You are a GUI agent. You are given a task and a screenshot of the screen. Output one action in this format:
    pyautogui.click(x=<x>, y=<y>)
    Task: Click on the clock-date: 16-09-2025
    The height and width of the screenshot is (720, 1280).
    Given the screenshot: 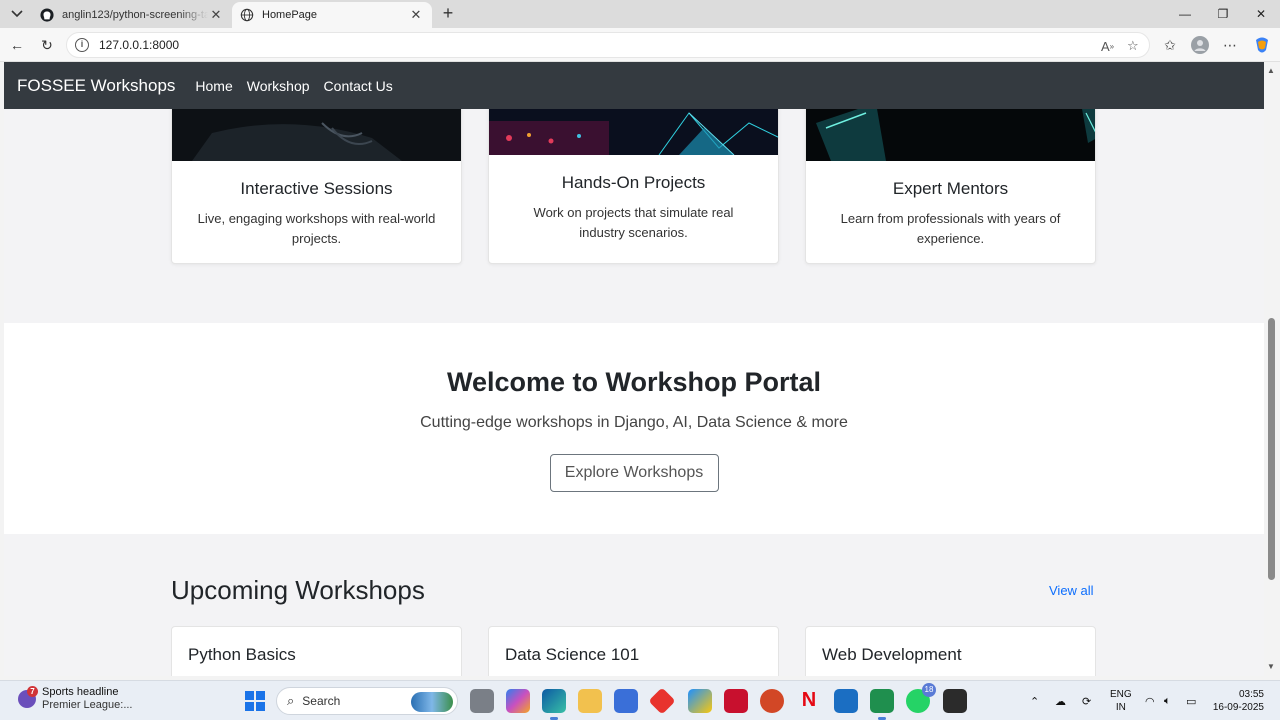 What is the action you would take?
    pyautogui.click(x=1238, y=707)
    